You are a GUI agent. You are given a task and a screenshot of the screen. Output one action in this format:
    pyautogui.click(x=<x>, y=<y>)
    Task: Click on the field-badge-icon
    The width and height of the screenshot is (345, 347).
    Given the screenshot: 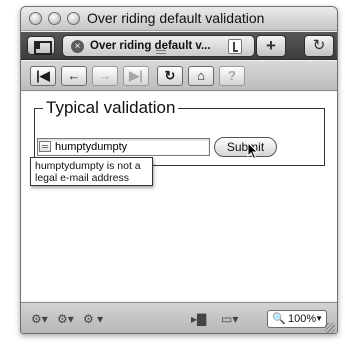 What is the action you would take?
    pyautogui.click(x=45, y=146)
    